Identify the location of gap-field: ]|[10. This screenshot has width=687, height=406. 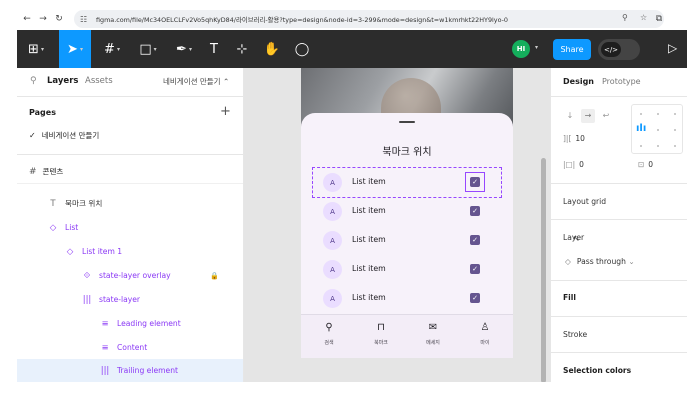
(574, 138).